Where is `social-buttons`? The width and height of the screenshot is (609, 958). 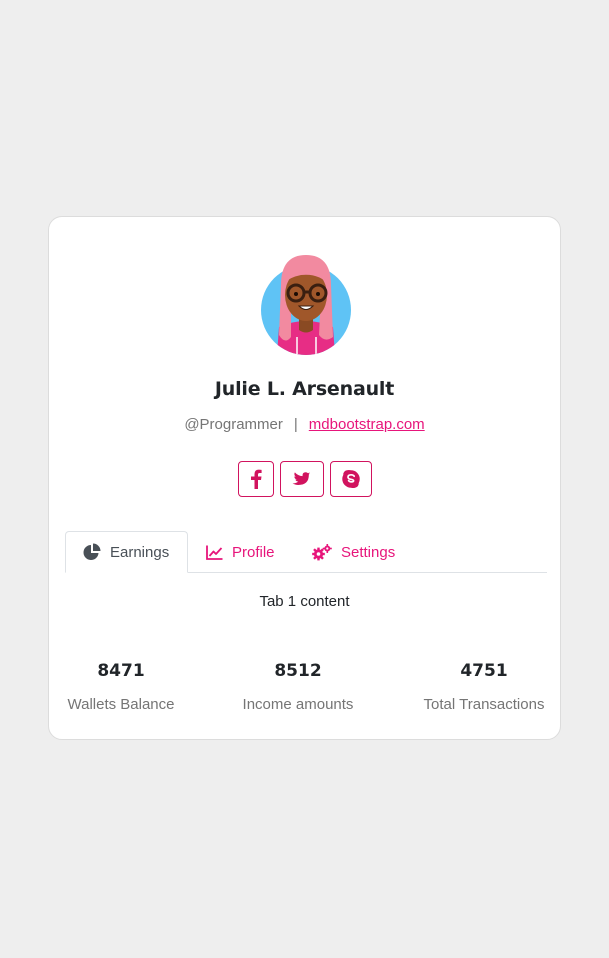 social-buttons is located at coordinates (305, 479).